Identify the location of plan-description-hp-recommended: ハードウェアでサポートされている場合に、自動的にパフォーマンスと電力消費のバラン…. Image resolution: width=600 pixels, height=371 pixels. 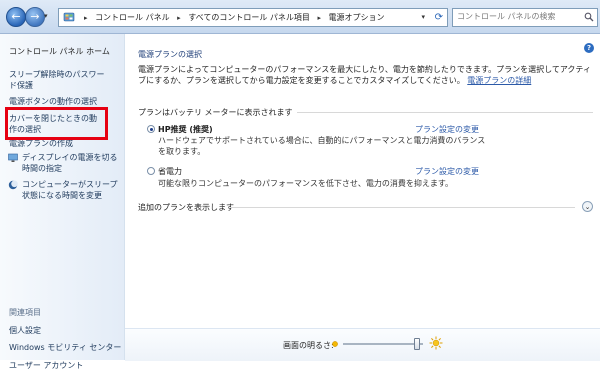
(322, 146).